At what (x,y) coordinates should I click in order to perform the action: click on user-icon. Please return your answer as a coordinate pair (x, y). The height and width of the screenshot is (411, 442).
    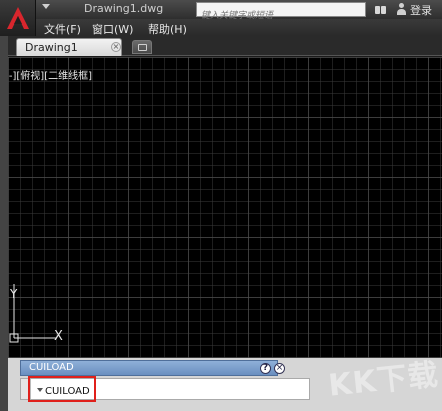
    Looking at the image, I should click on (401, 9).